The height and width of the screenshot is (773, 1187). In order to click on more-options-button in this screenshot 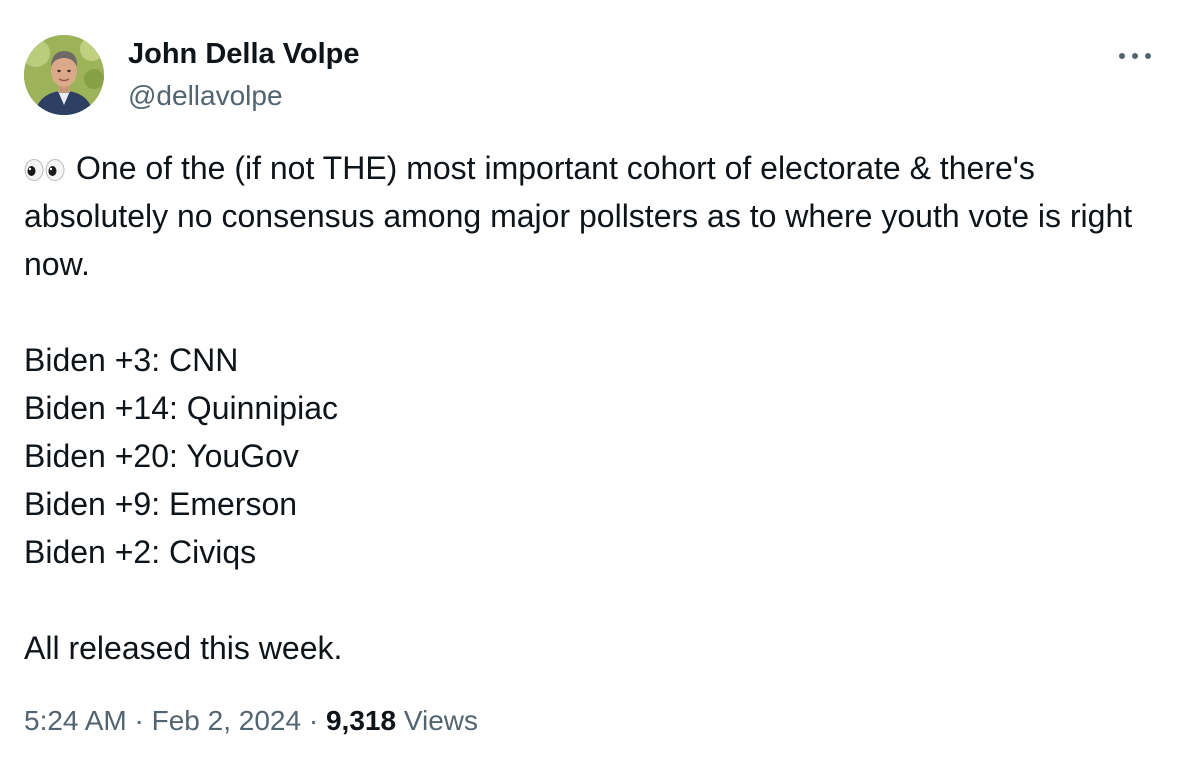, I will do `click(1135, 56)`.